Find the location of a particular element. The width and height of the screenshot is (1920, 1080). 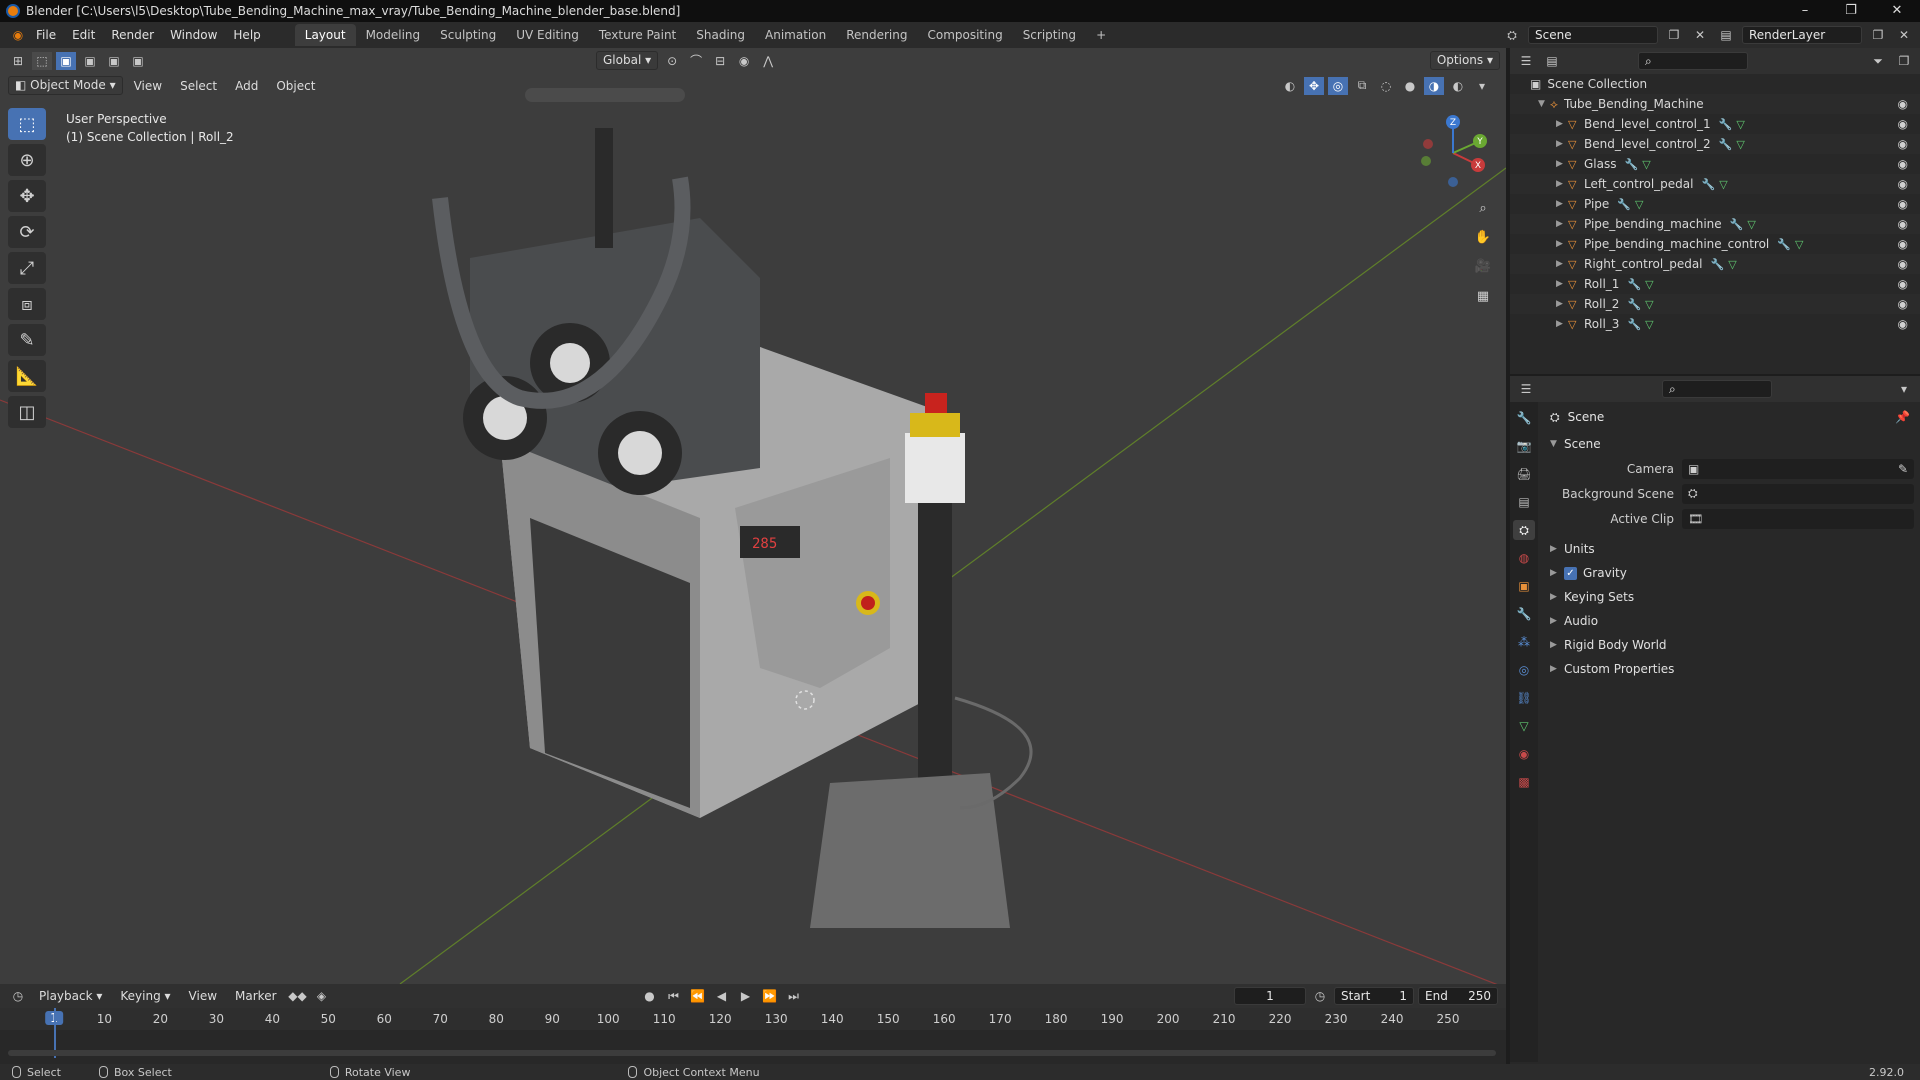

properties-options-icon: ▾ is located at coordinates (1904, 389).